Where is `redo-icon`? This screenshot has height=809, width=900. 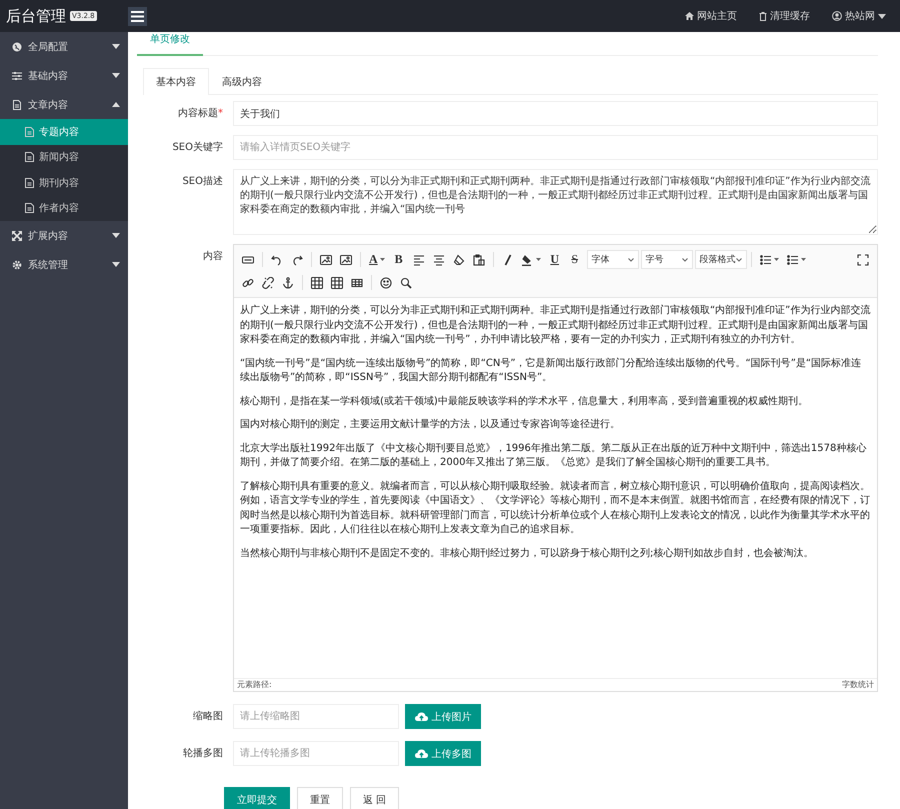 redo-icon is located at coordinates (297, 260).